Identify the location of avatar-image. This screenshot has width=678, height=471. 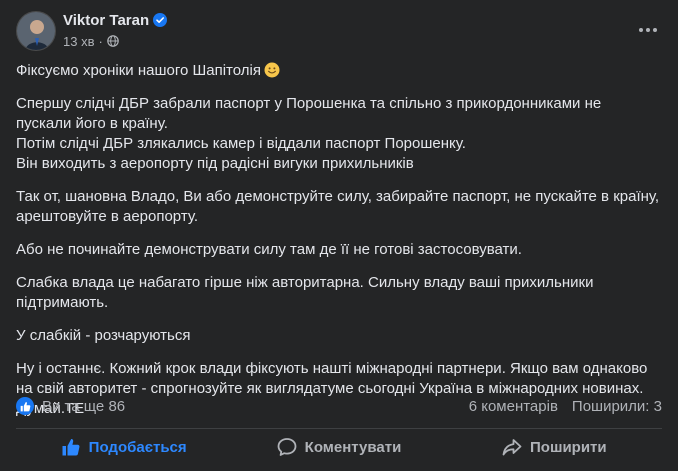
(36, 30).